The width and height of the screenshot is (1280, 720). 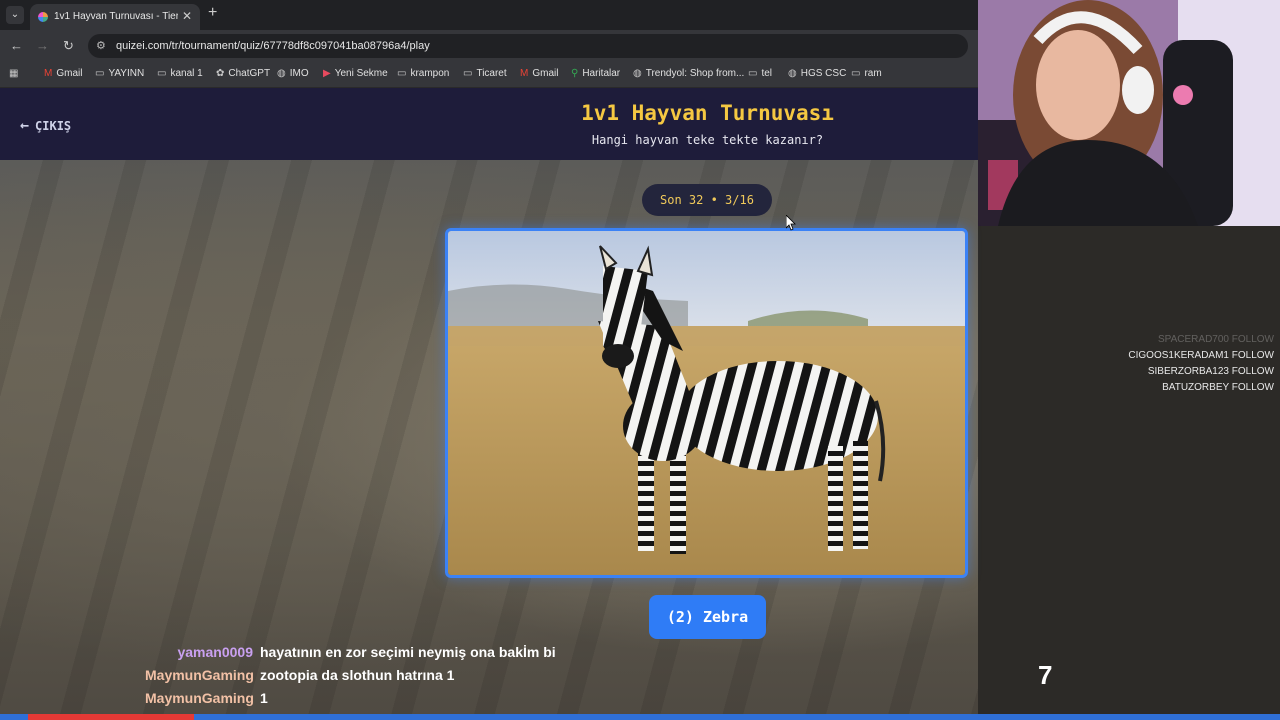 What do you see at coordinates (357, 675) in the screenshot?
I see `chat-text: zootopia da slothun hatrına 1` at bounding box center [357, 675].